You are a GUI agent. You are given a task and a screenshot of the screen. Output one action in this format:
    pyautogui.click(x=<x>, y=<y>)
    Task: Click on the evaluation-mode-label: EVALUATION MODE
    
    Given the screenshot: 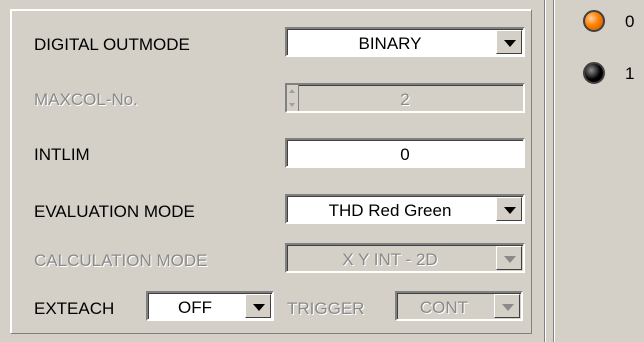 What is the action you would take?
    pyautogui.click(x=114, y=211)
    